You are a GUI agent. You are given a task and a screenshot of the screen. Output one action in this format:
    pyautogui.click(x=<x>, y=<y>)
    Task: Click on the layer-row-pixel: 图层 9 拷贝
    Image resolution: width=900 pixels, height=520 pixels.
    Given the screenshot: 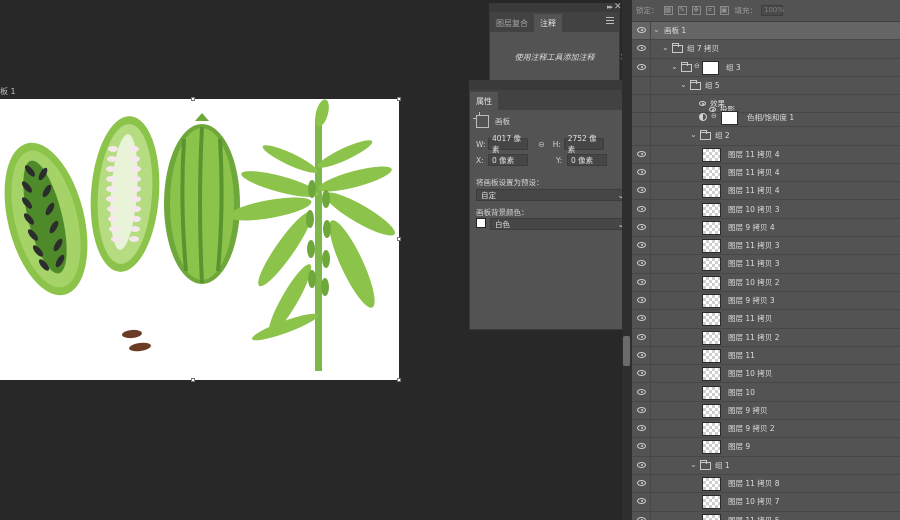 What is the action you would take?
    pyautogui.click(x=766, y=411)
    